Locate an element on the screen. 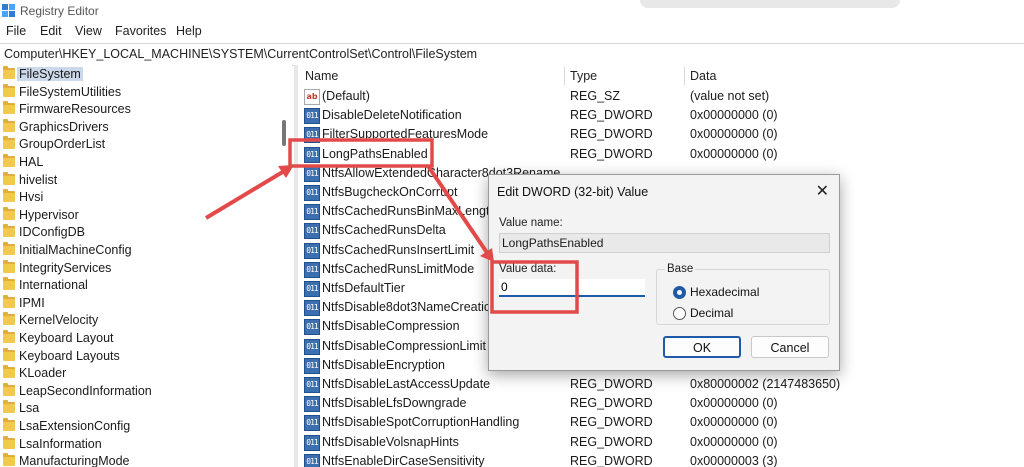 The width and height of the screenshot is (1024, 467). menu-edit: Edit is located at coordinates (51, 31).